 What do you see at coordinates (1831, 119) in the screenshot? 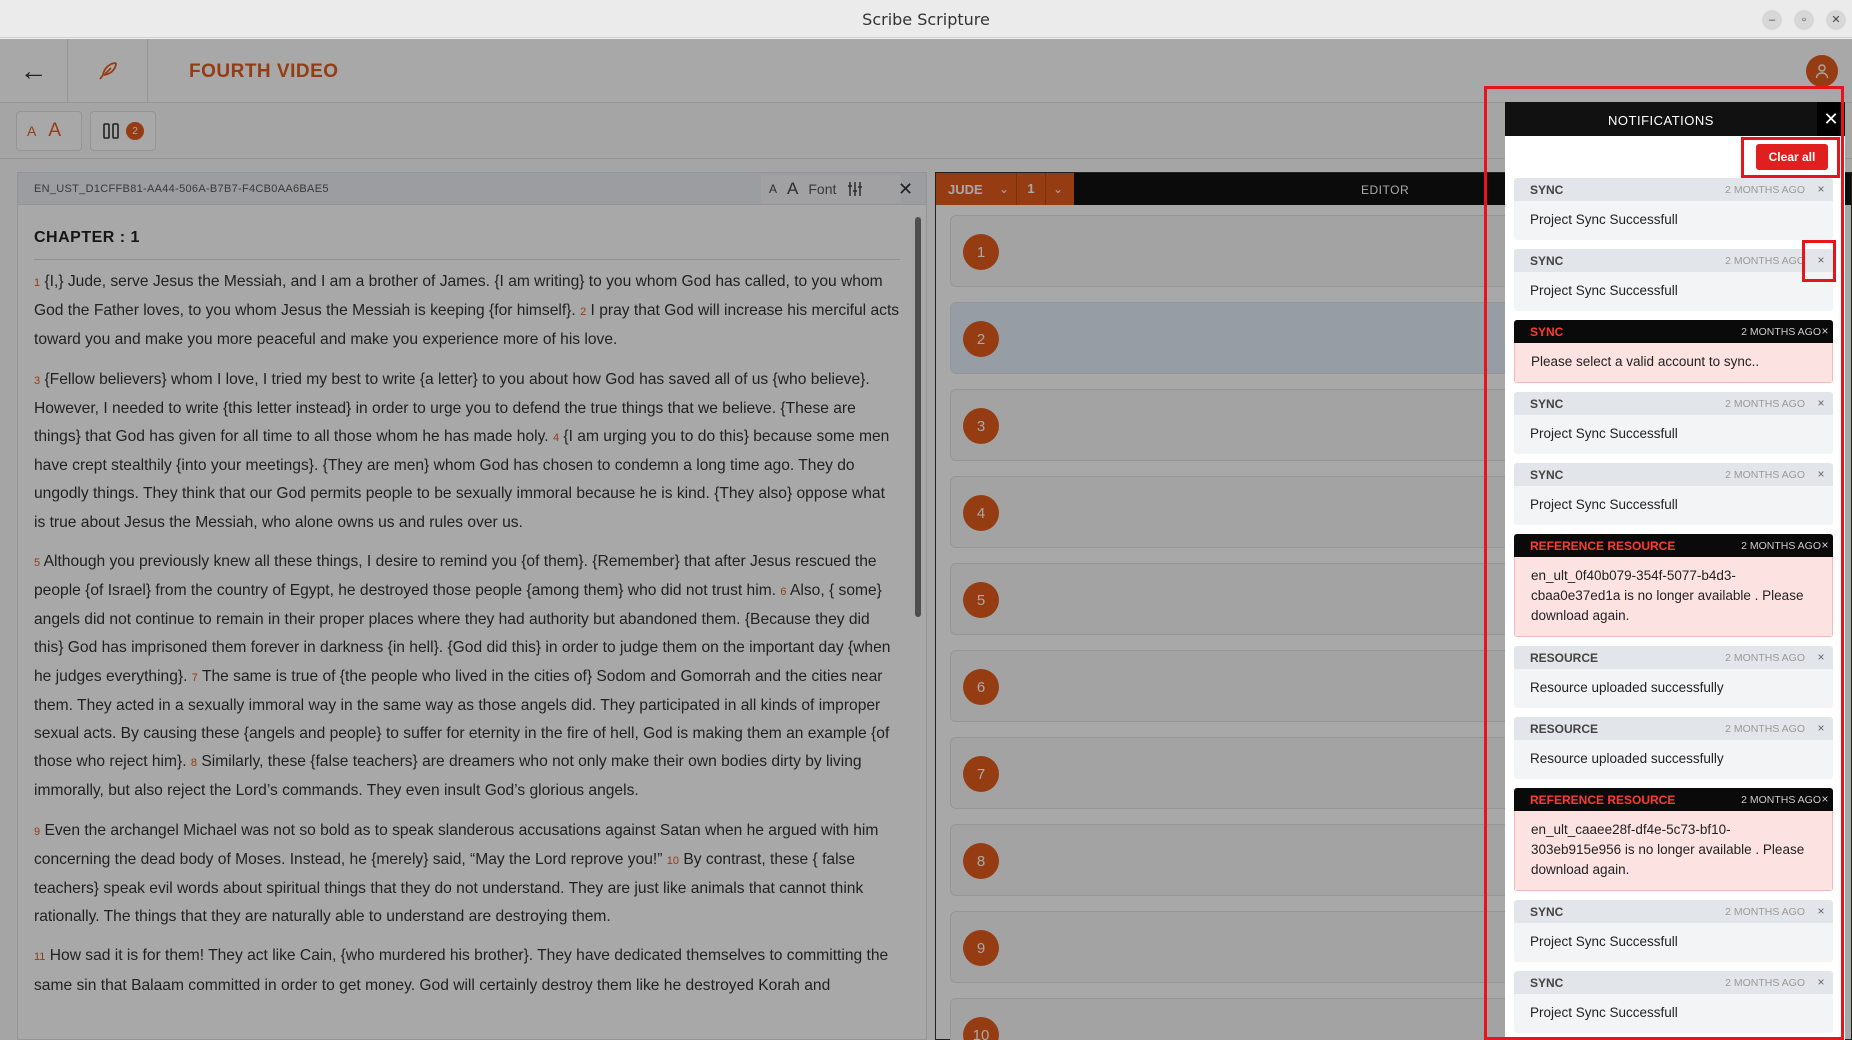
I see `close-notifications-icon: ✕` at bounding box center [1831, 119].